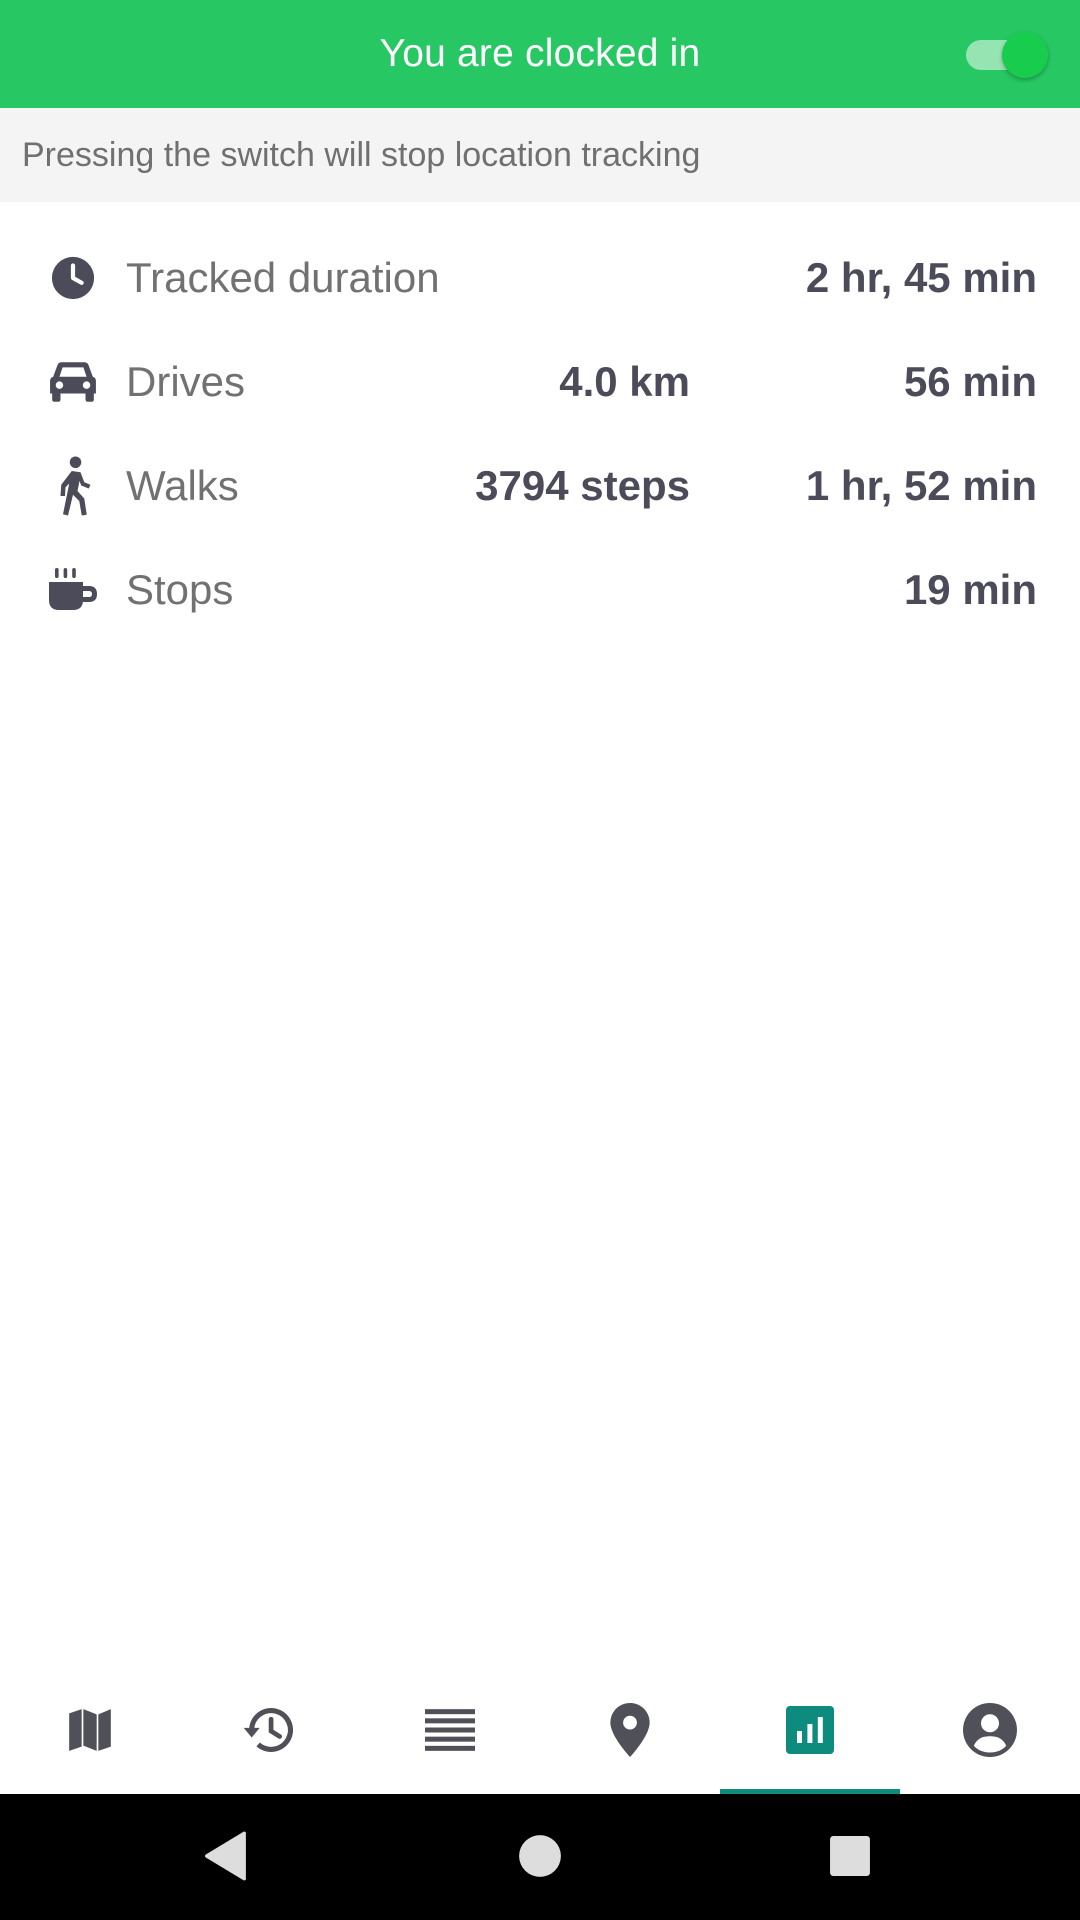 The height and width of the screenshot is (1920, 1080). I want to click on stat-row-drives: Drives 4.0 km 56 min, so click(540, 382).